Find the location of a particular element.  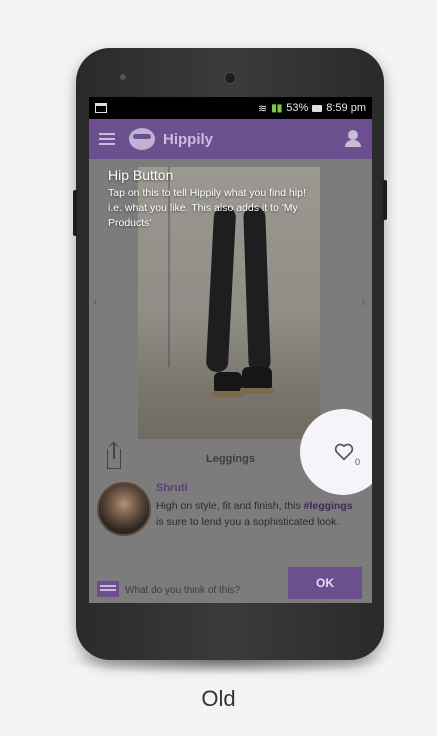

comment-icon is located at coordinates (108, 589).